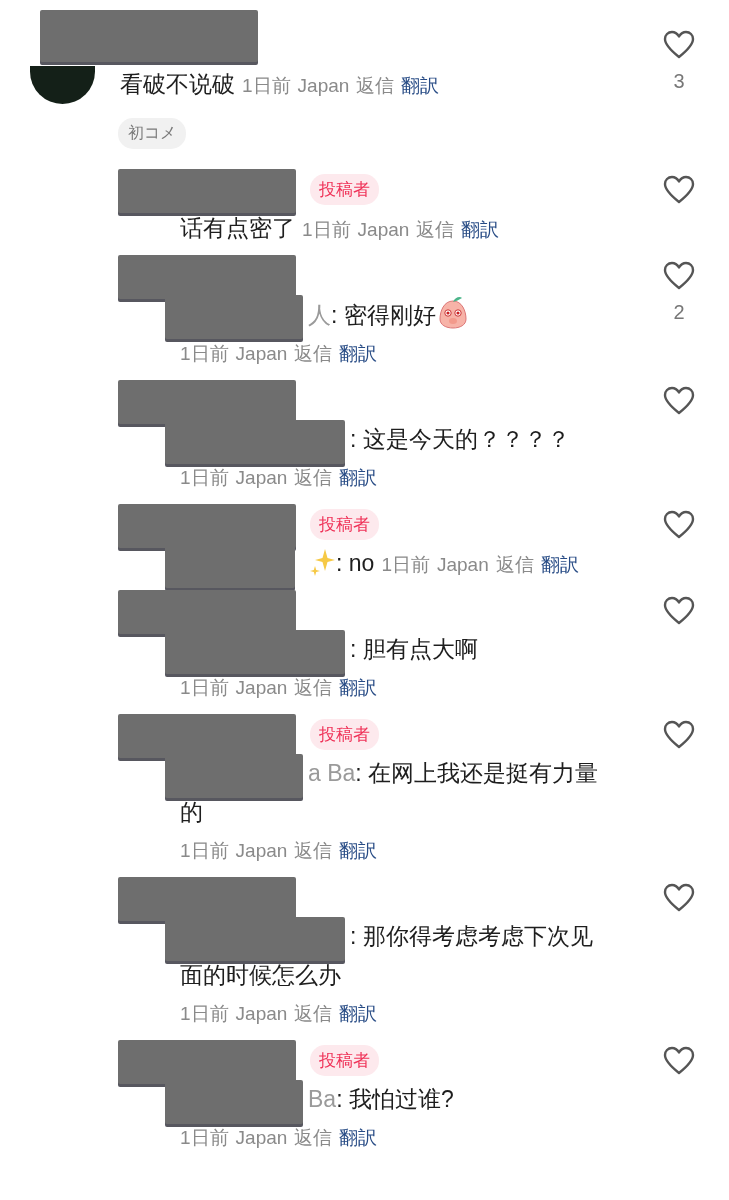 The width and height of the screenshot is (729, 1200). Describe the element at coordinates (372, 315) in the screenshot. I see `comment-text: 人: 密得刚好` at that location.